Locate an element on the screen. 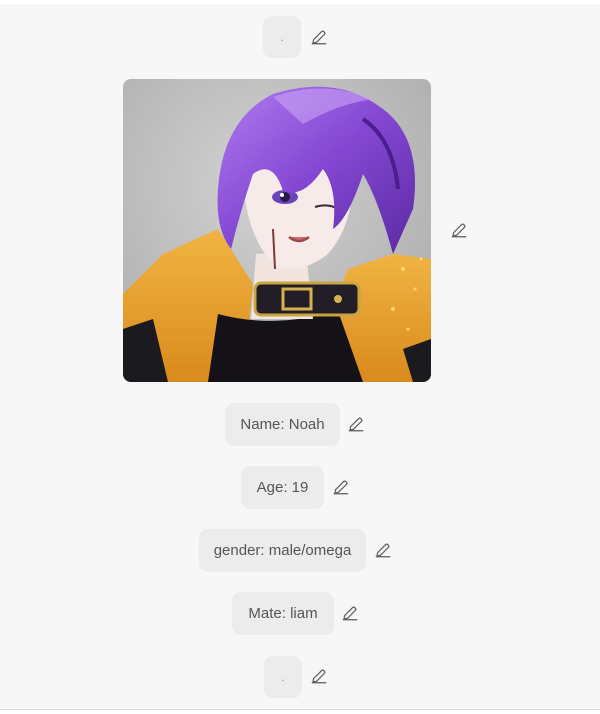 Image resolution: width=600 pixels, height=714 pixels. name-label: Name: Noah is located at coordinates (282, 424).